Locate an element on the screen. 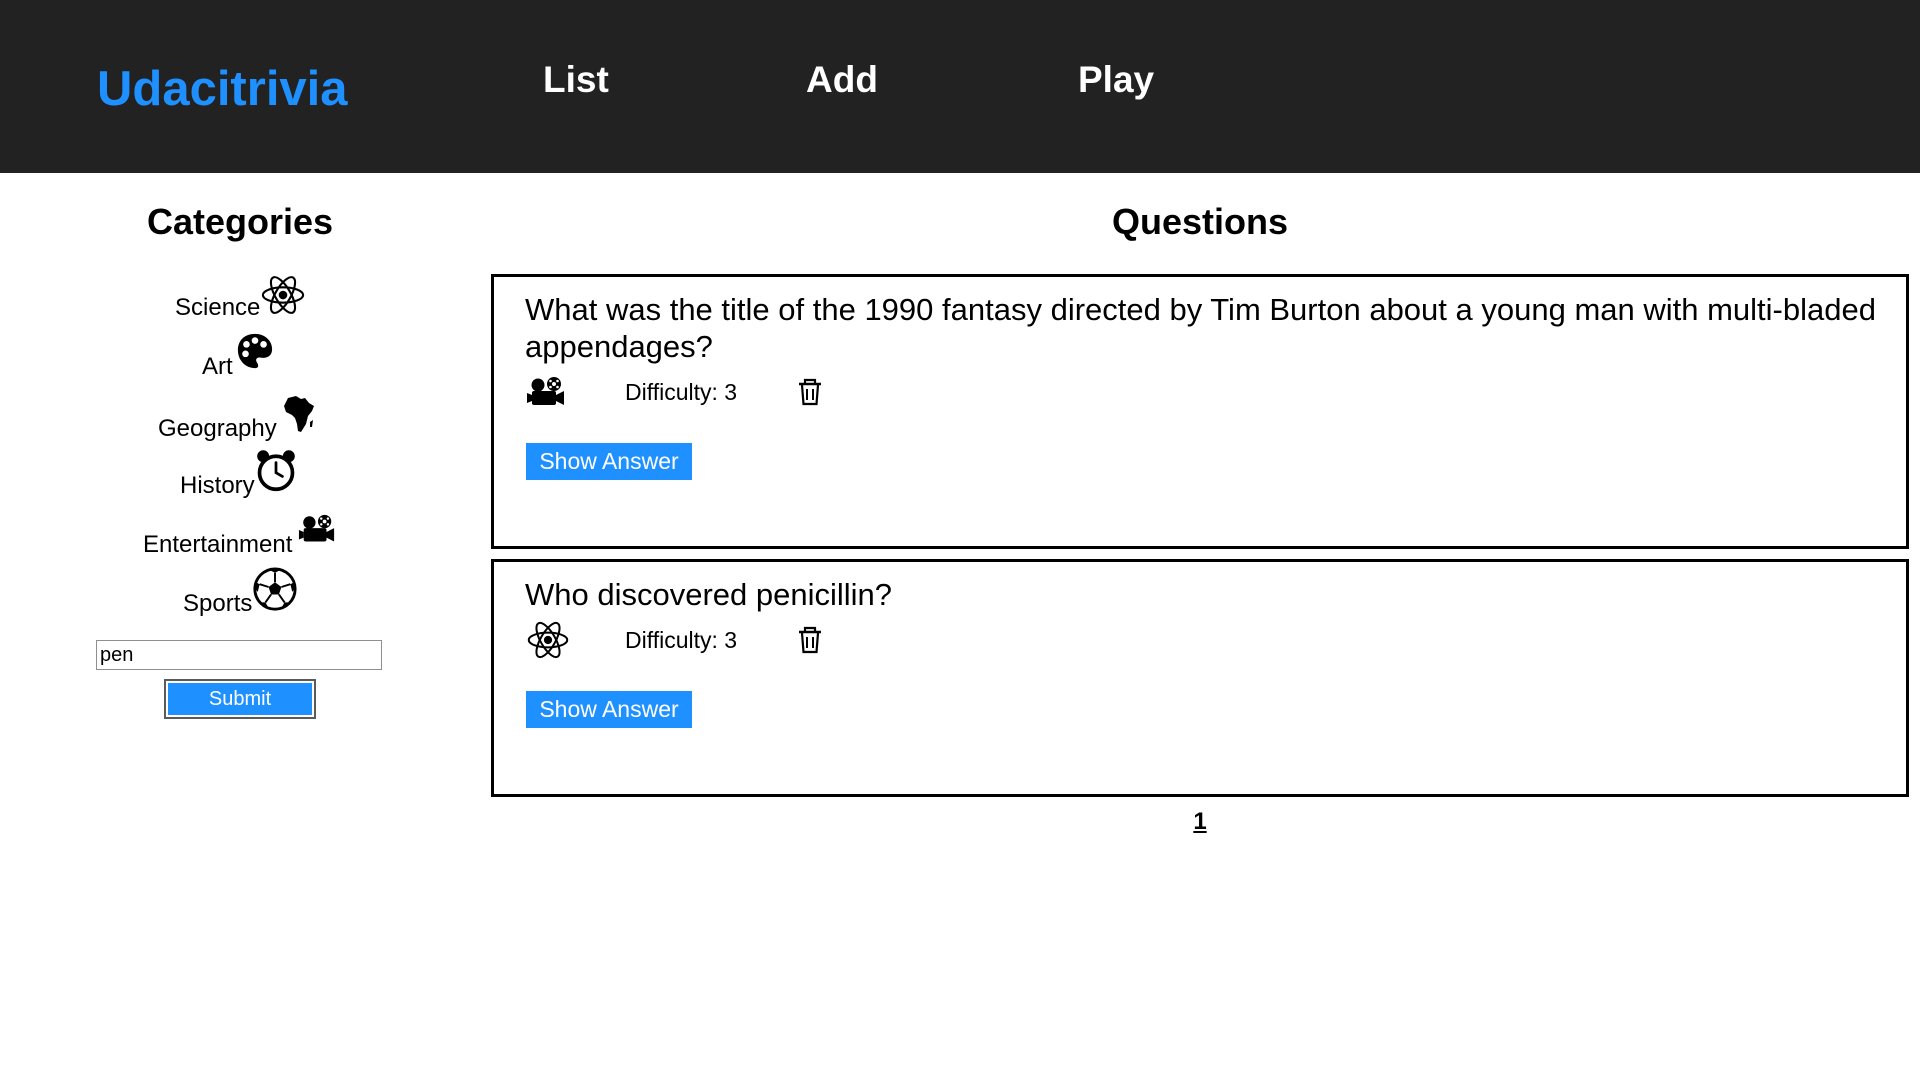 This screenshot has width=1920, height=1080. category-item-sports: Sports is located at coordinates (240, 591).